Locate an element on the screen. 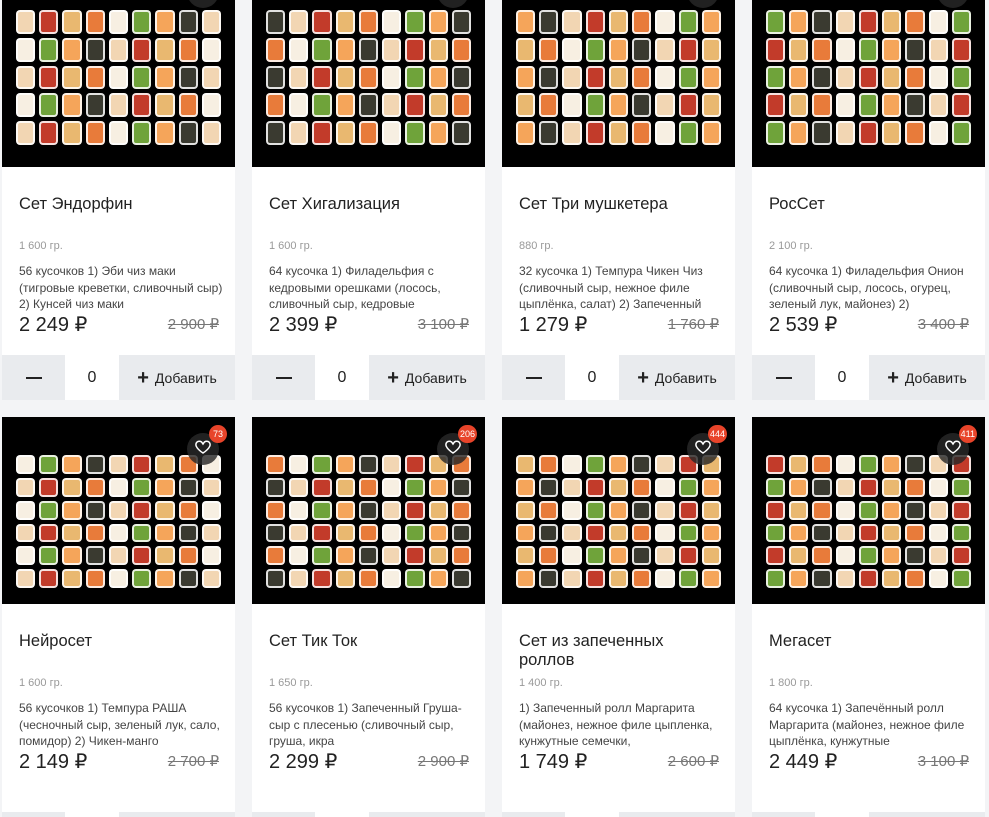 This screenshot has height=817, width=989. favorite-button: 411 is located at coordinates (957, 445).